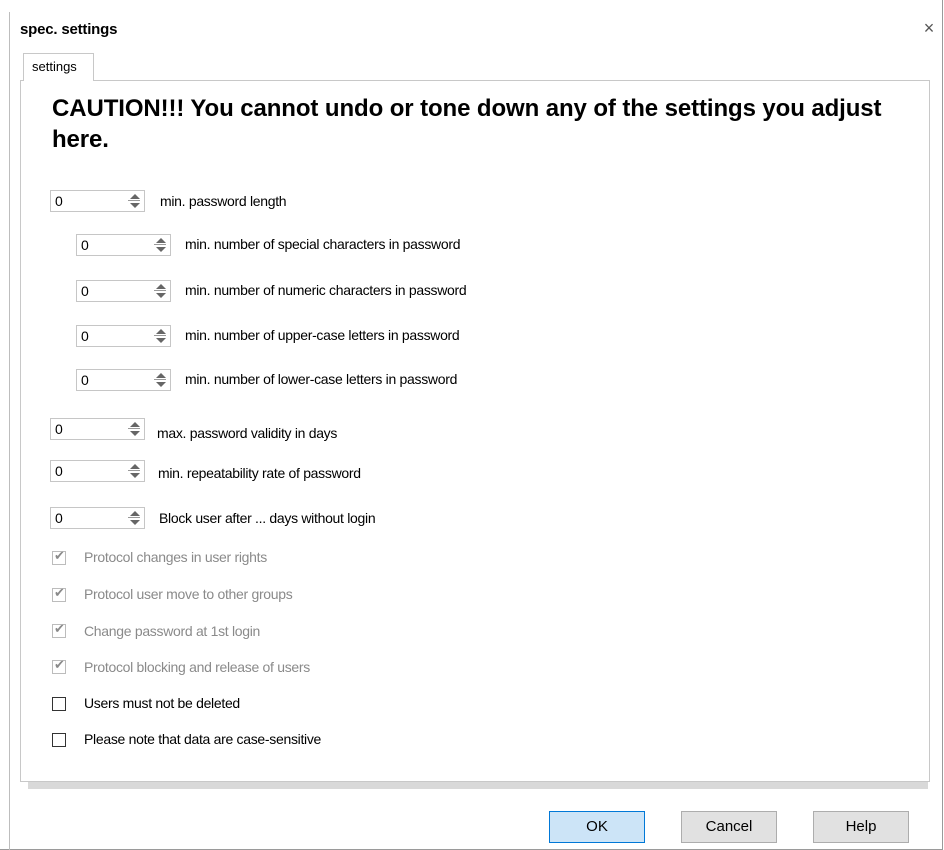  I want to click on users-must-not-be-deleted-label: Users must not be deleted, so click(162, 703).